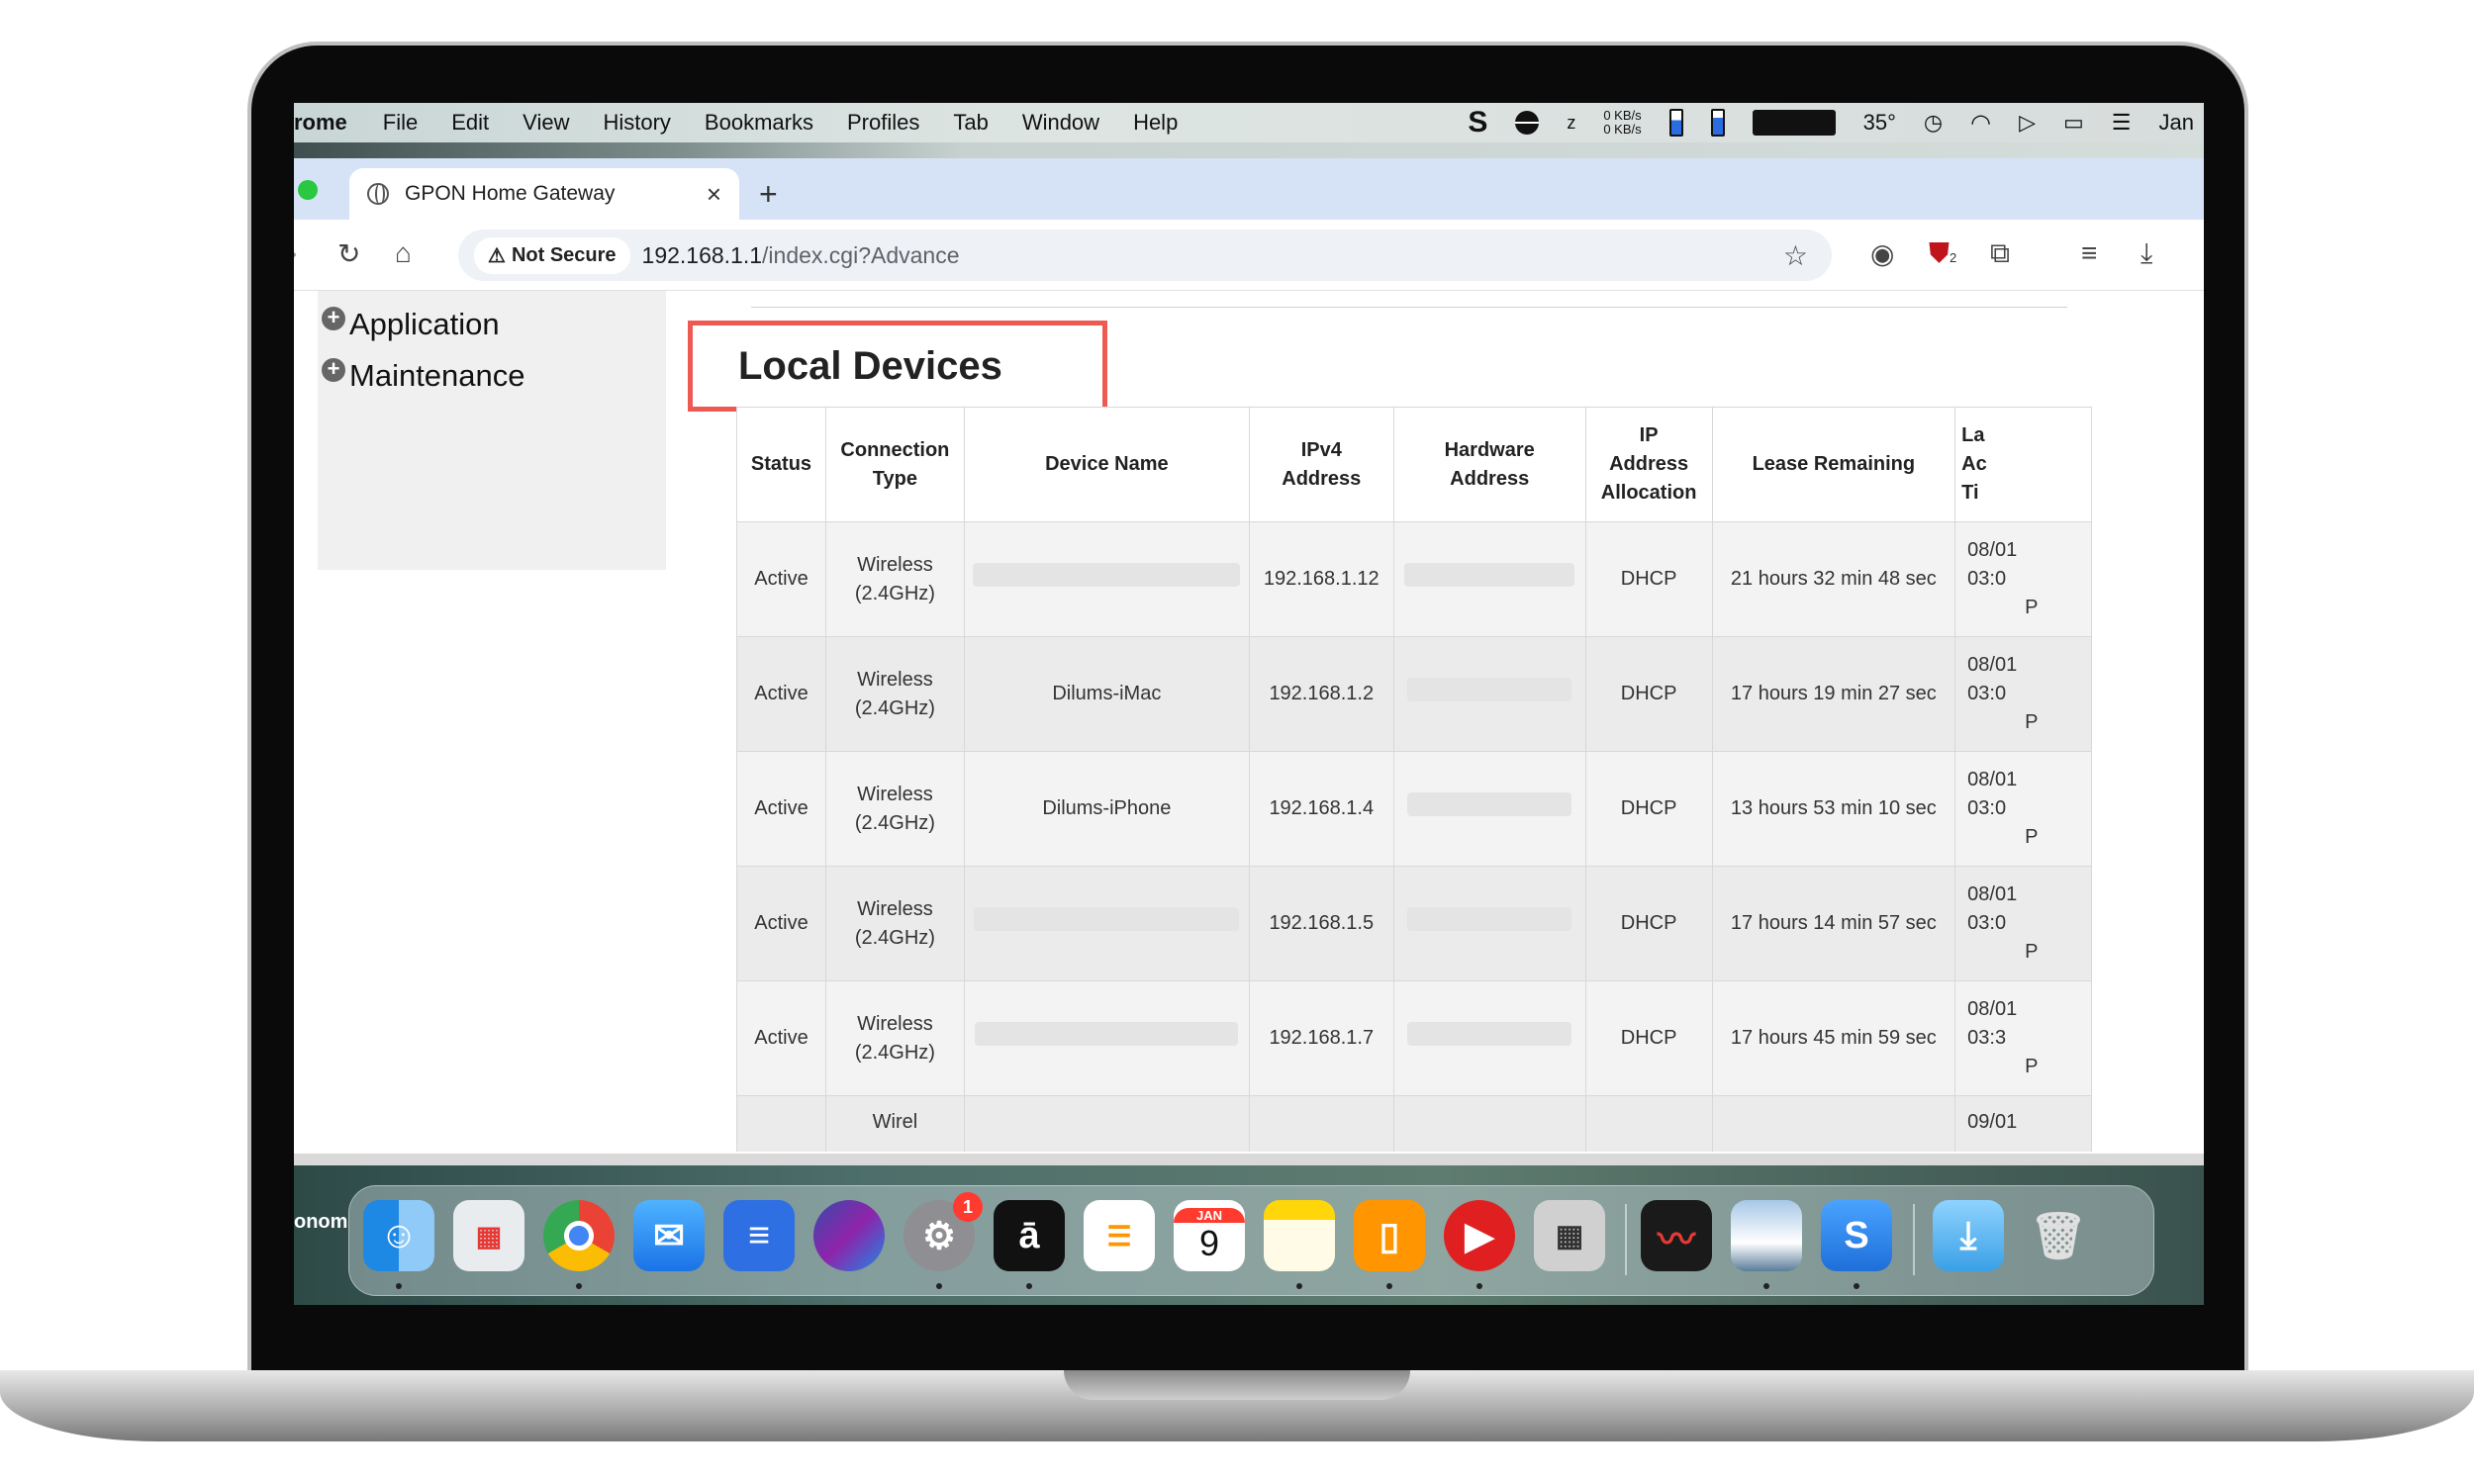 Image resolution: width=2474 pixels, height=1484 pixels. Describe the element at coordinates (1831, 122) in the screenshot. I see `status-area: S z 0 KB/s 0 KB/s 35° ◷ ◠ ▷ ▭ ☰ Jan` at that location.